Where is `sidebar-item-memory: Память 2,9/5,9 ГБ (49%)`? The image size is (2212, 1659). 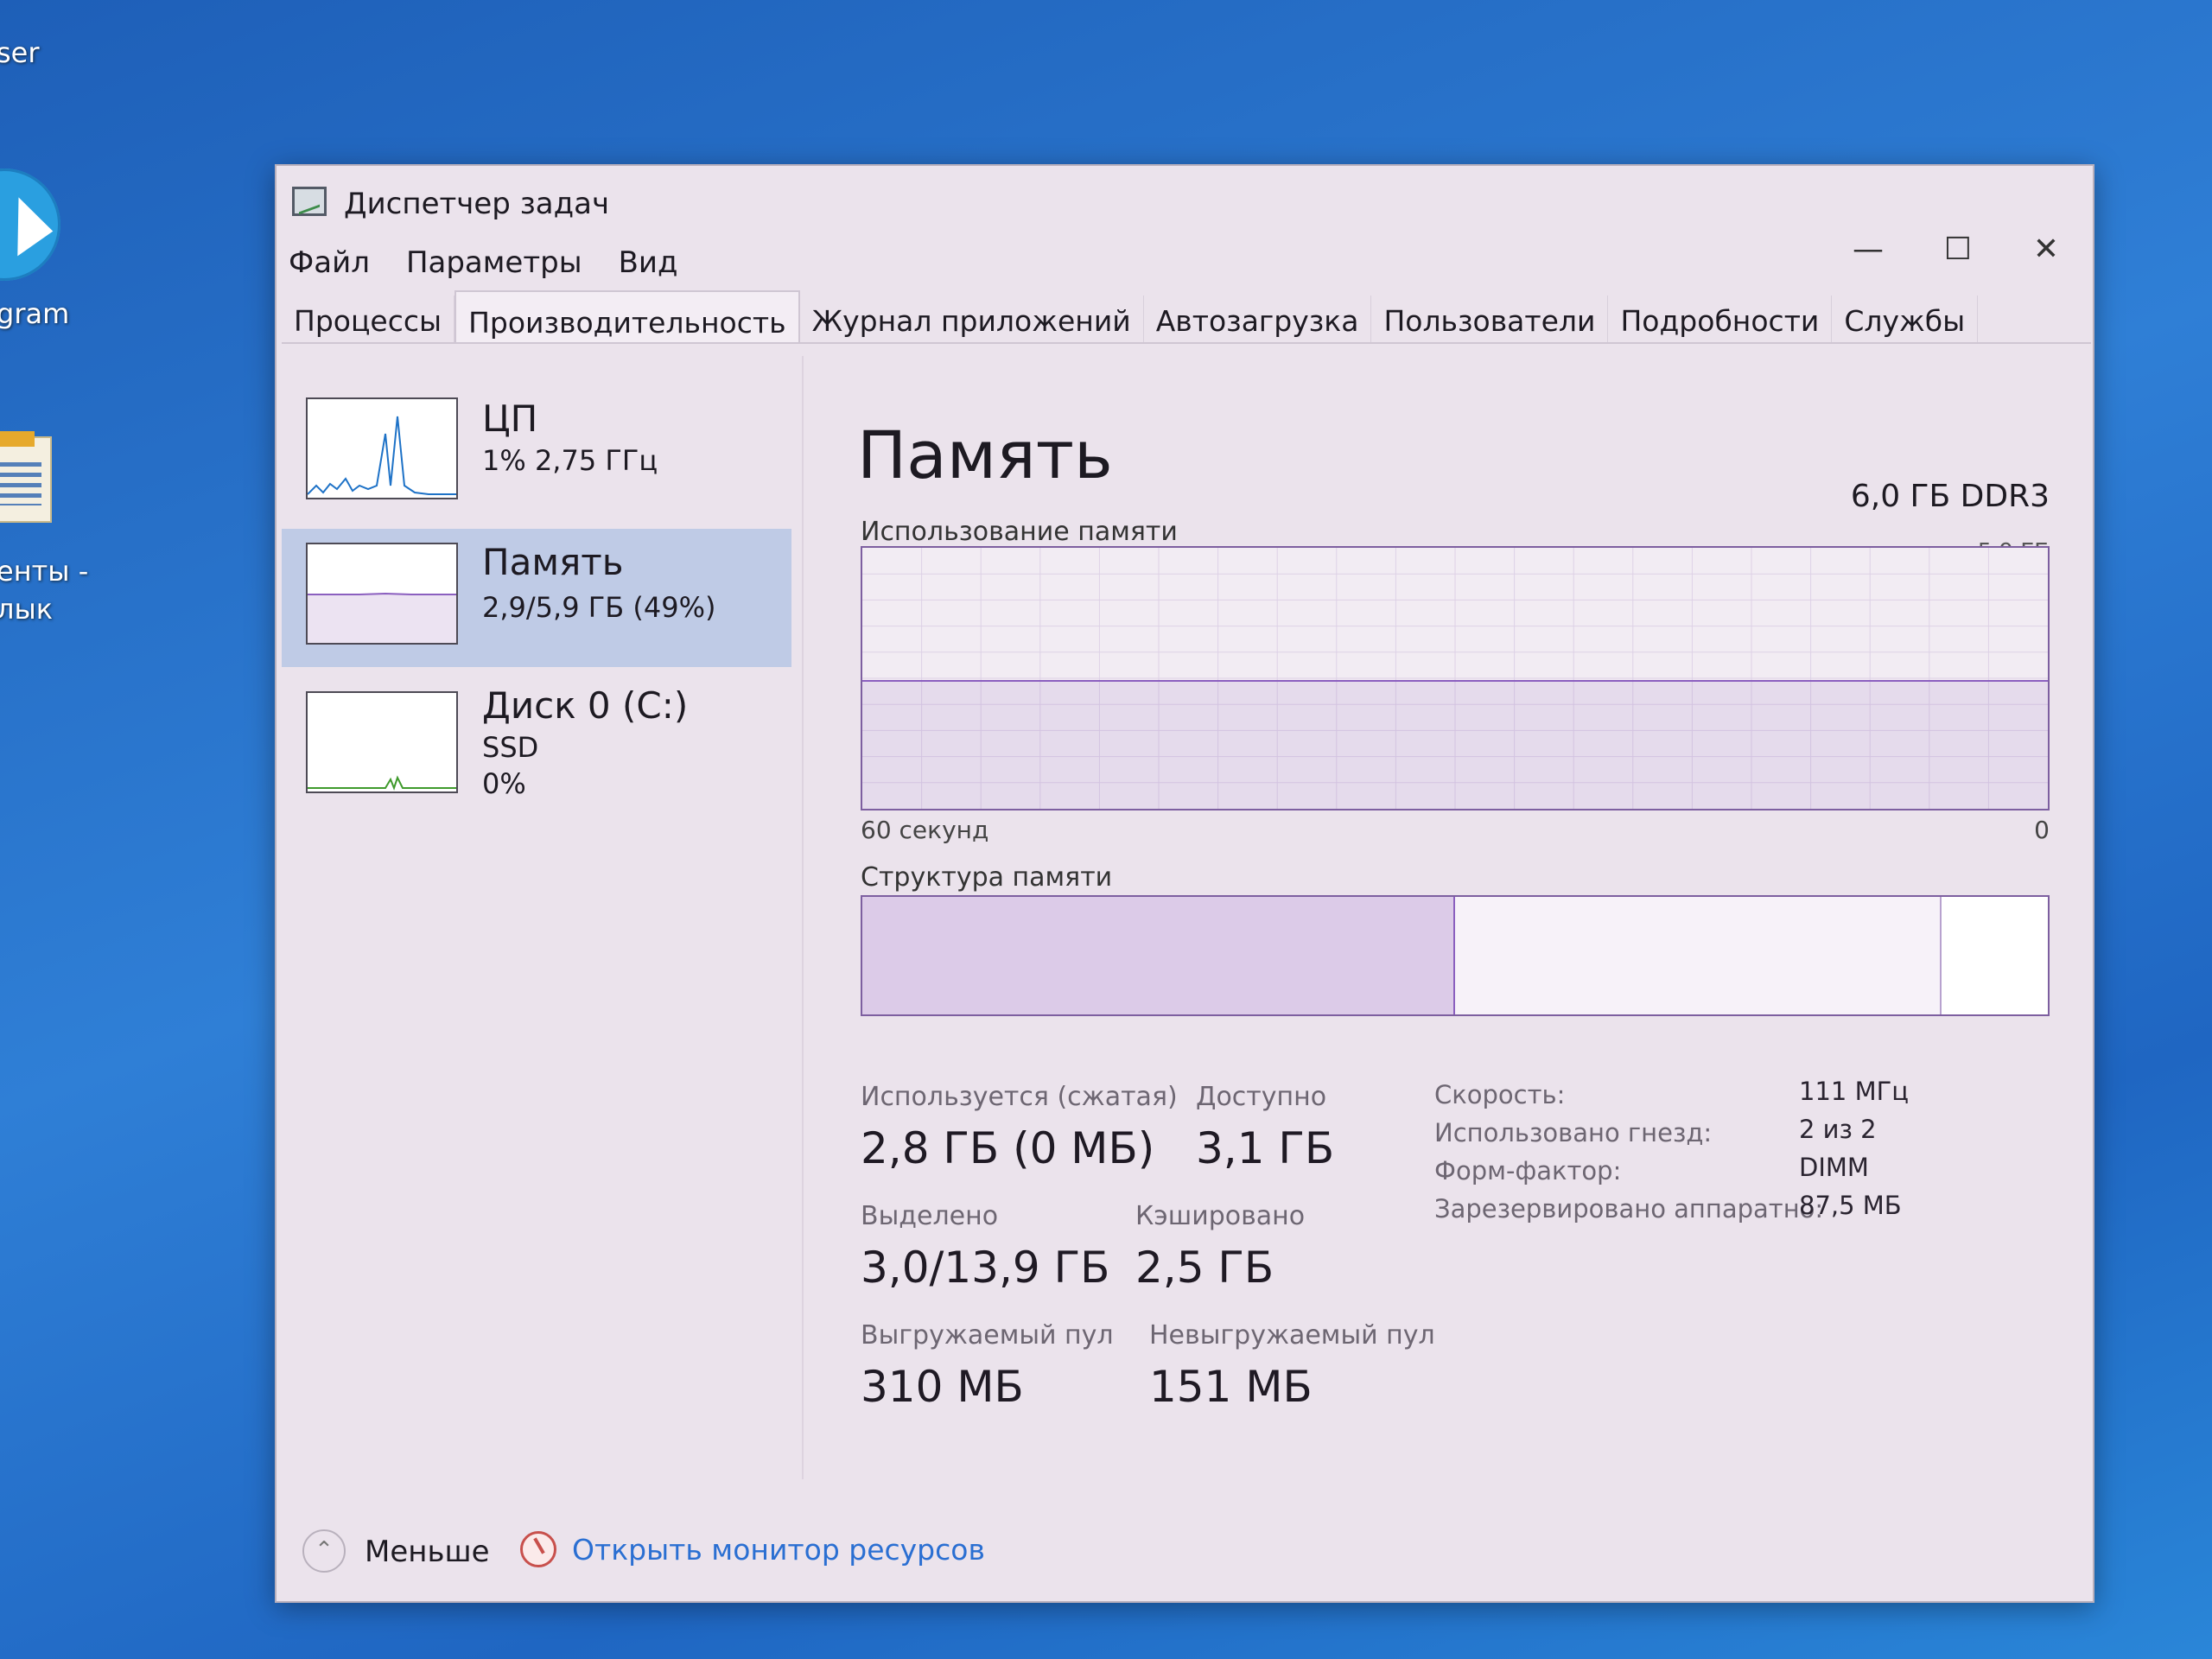
sidebar-item-memory: Память 2,9/5,9 ГБ (49%) is located at coordinates (536, 598).